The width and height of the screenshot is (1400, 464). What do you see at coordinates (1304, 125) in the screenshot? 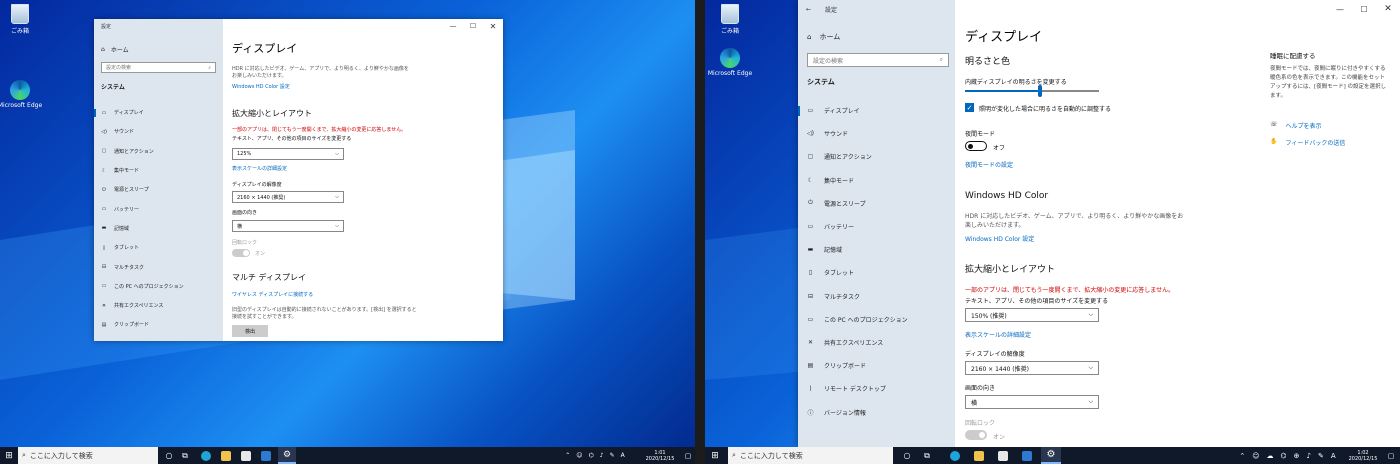
I see `help-link: ヘルプを表示` at bounding box center [1304, 125].